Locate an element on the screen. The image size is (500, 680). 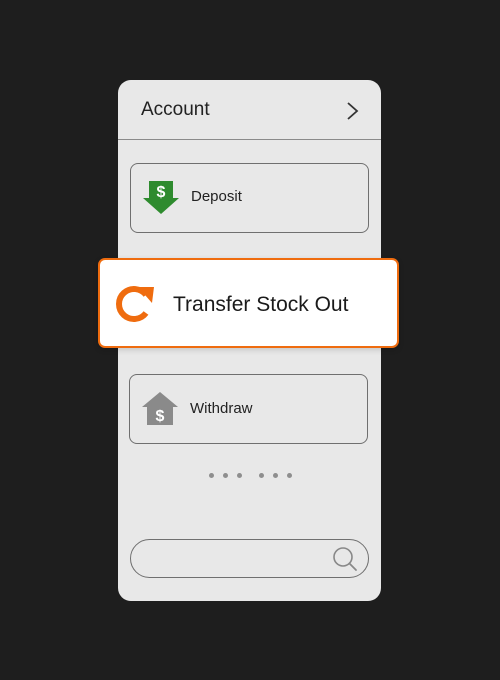
withdraw-label: Withdraw is located at coordinates (221, 408).